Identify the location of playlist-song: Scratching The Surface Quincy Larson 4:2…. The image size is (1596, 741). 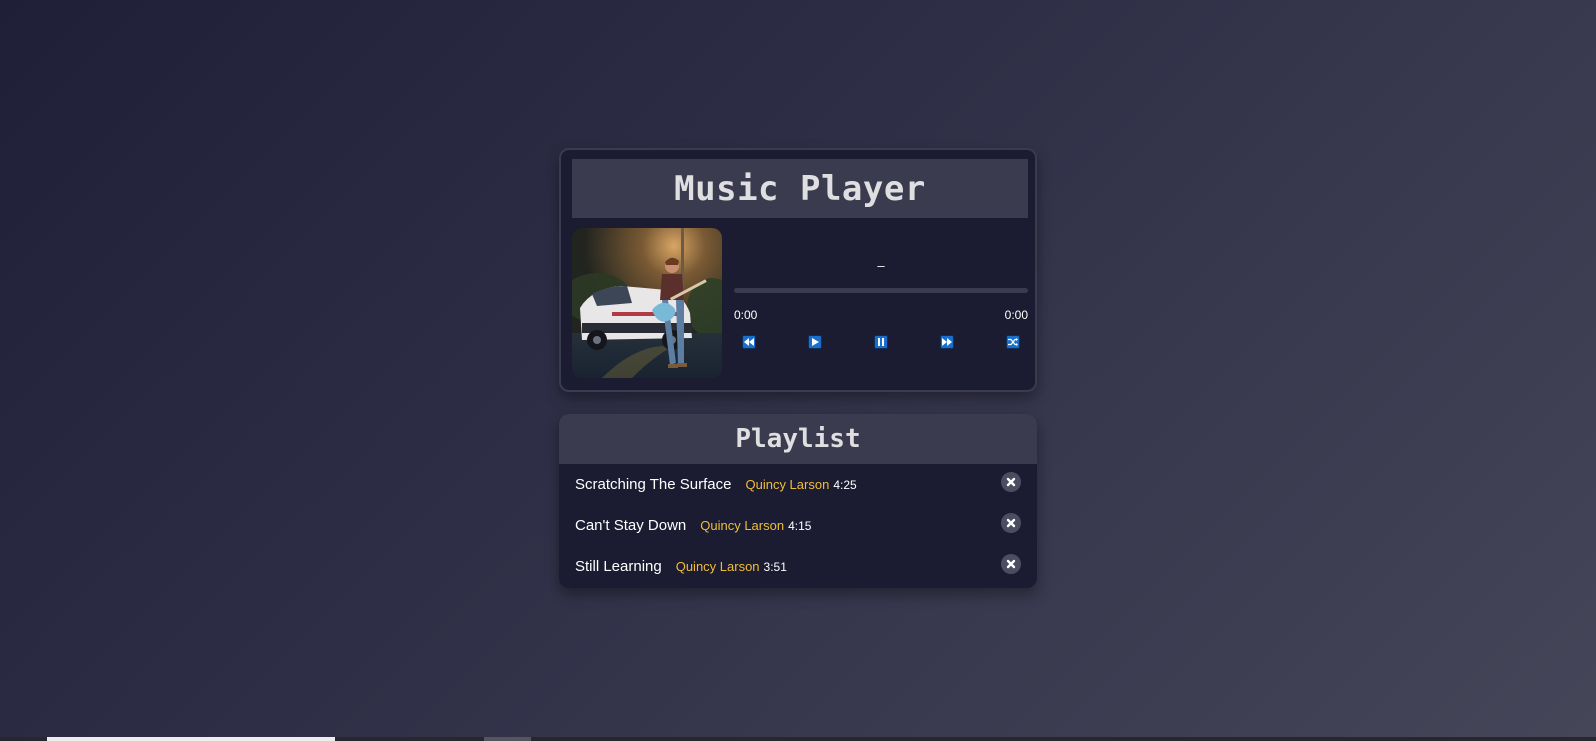
(798, 484).